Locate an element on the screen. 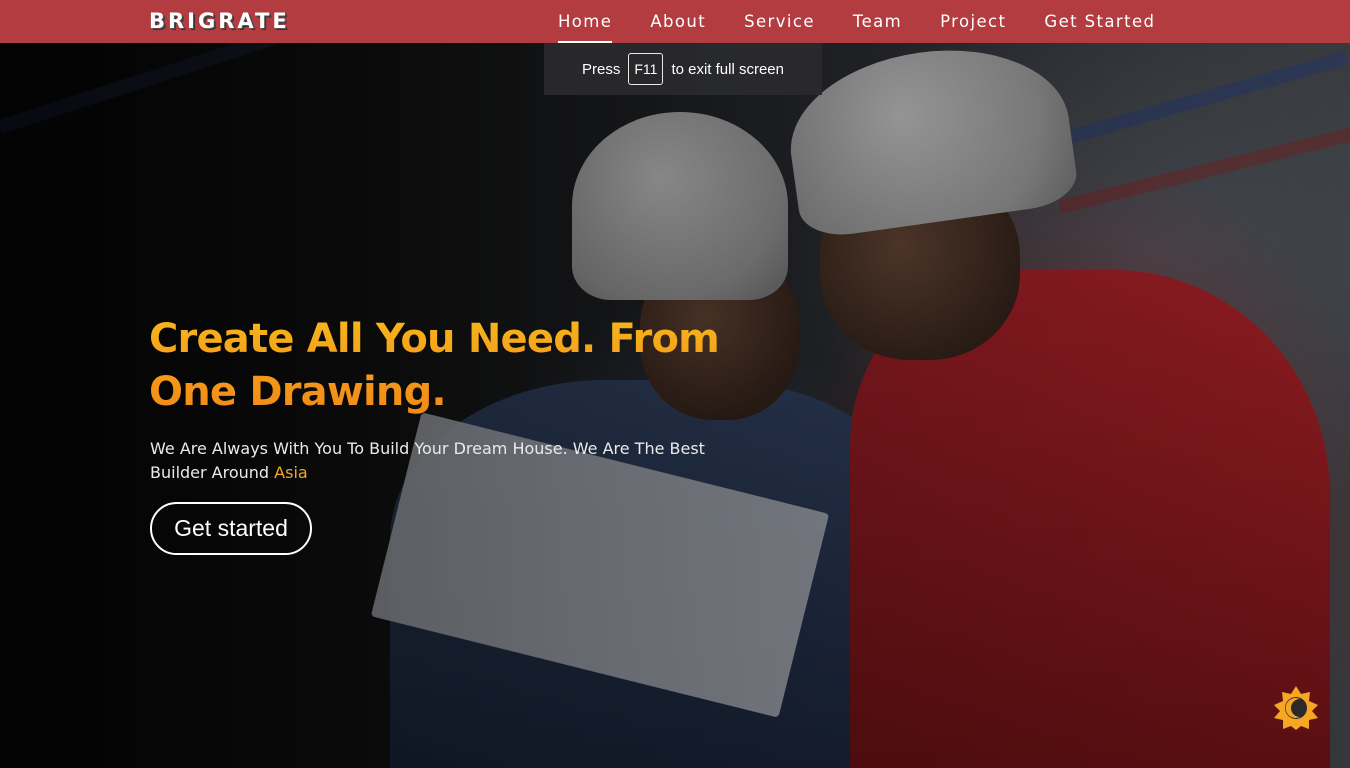  nav-team: Team is located at coordinates (877, 21).